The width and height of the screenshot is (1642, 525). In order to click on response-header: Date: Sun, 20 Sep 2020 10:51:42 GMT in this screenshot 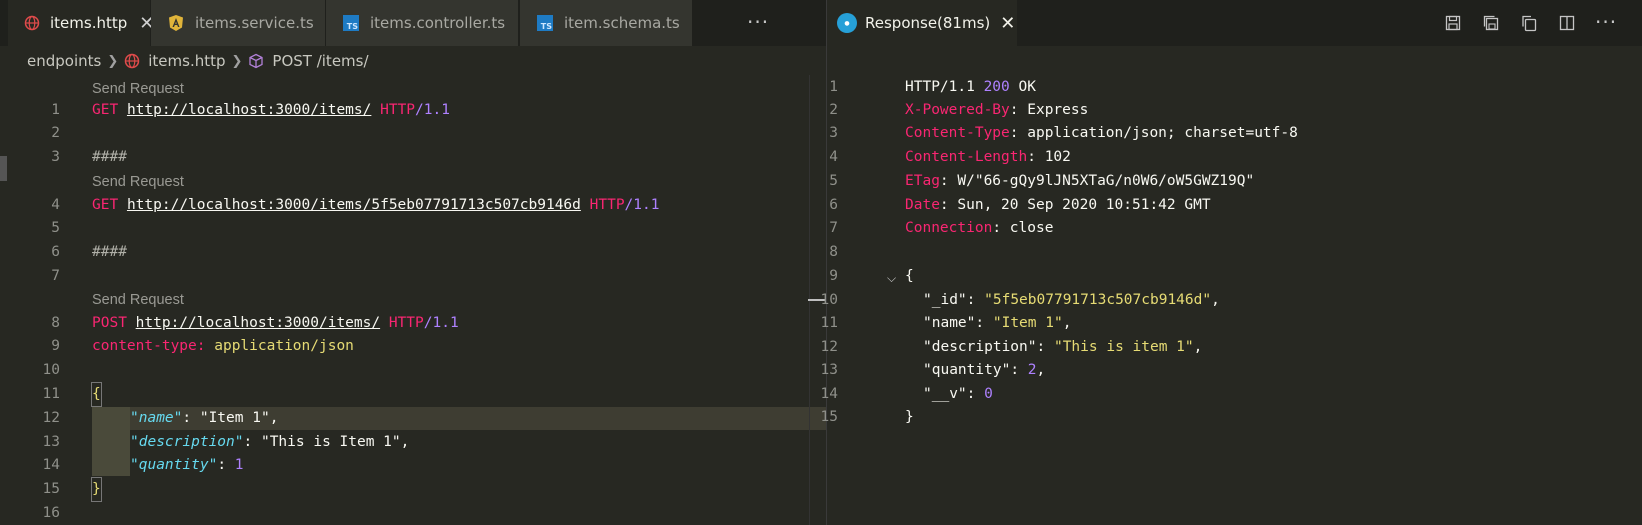, I will do `click(1058, 205)`.